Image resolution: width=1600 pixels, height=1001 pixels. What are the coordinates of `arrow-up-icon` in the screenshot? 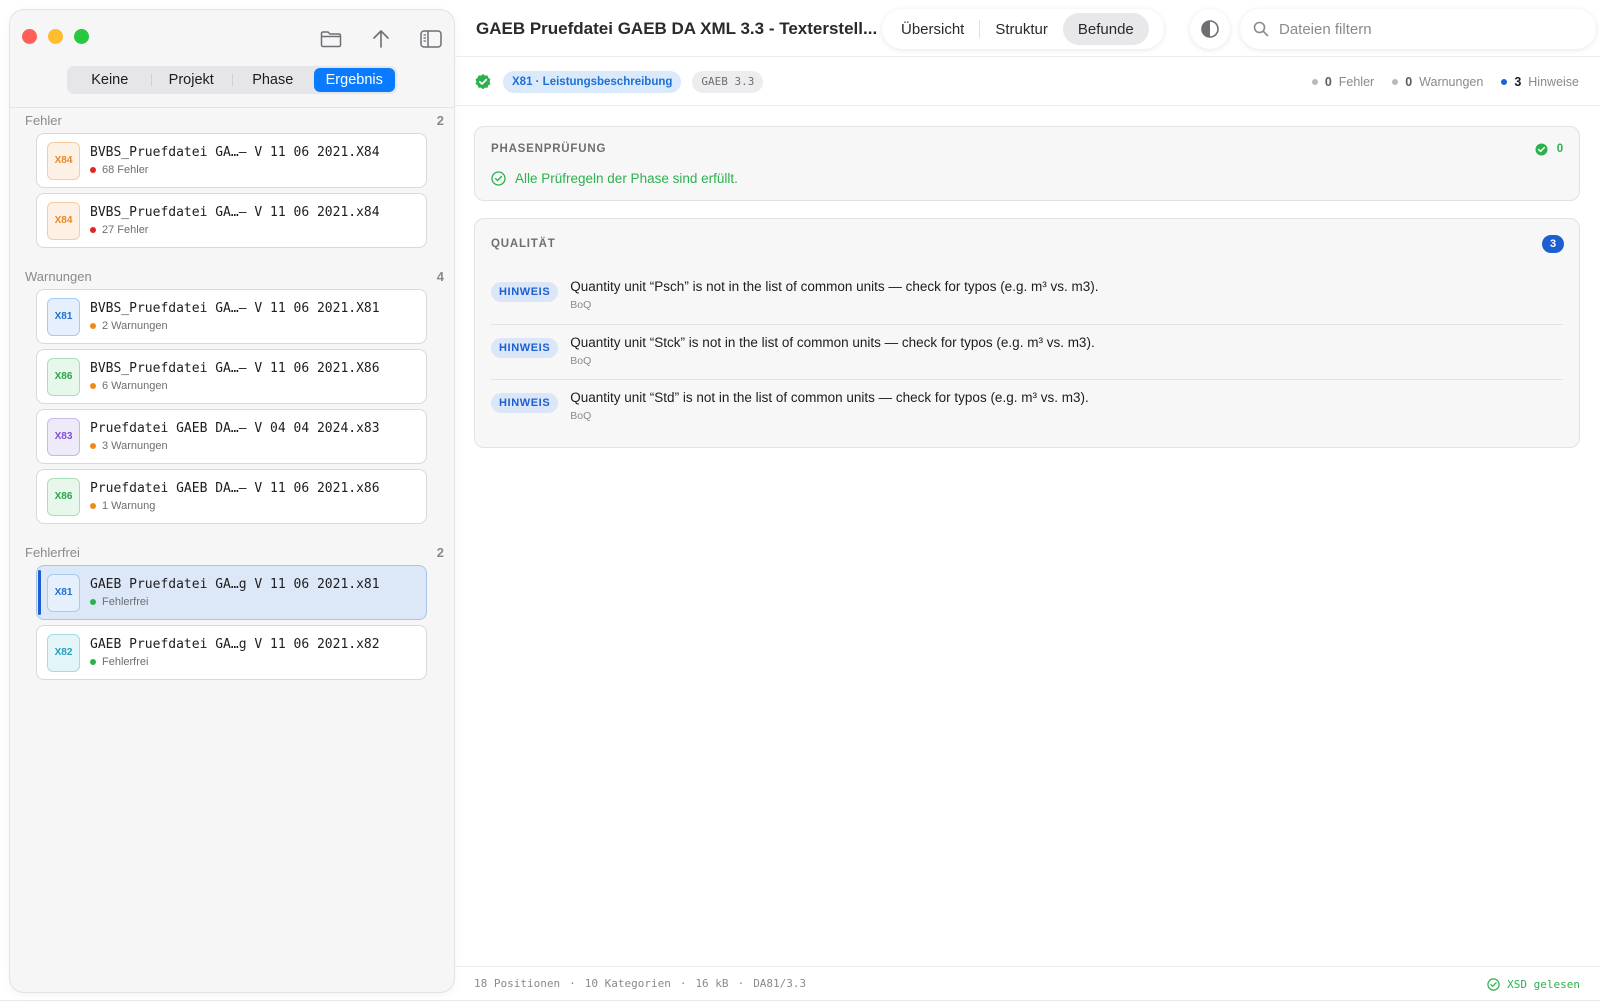 It's located at (381, 39).